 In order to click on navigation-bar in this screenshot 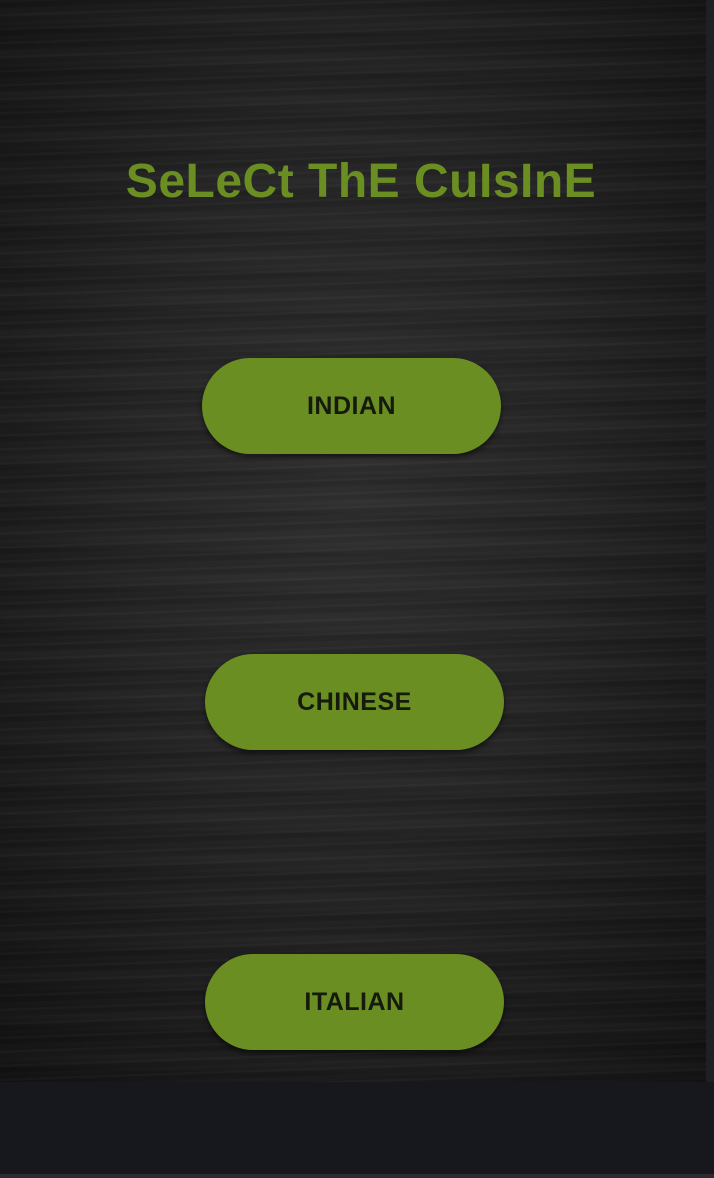, I will do `click(357, 1128)`.